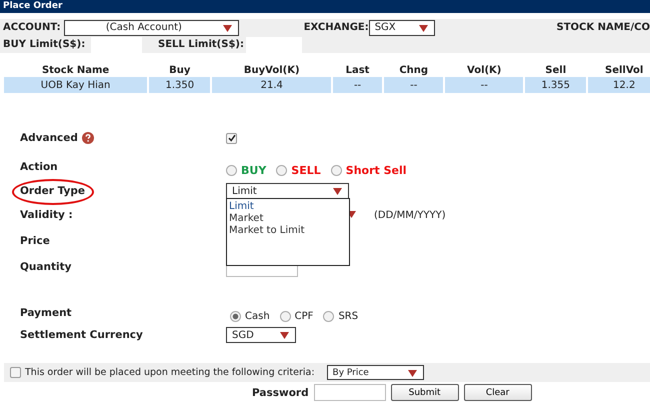 This screenshot has width=650, height=406. I want to click on column-header: Vol(K), so click(484, 70).